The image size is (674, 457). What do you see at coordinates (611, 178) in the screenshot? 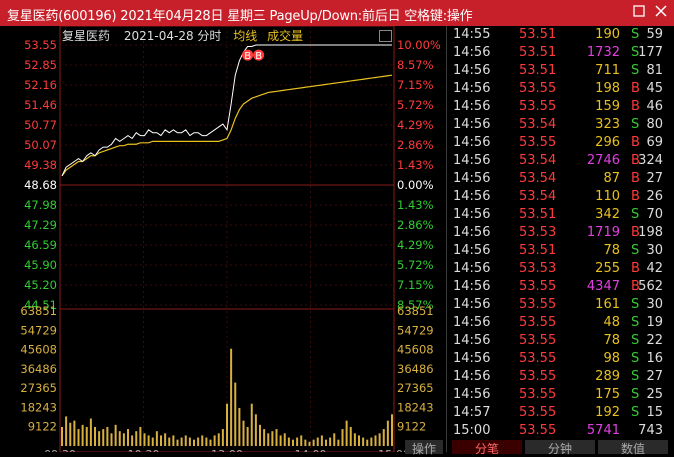
I see `trade-volume: 87` at bounding box center [611, 178].